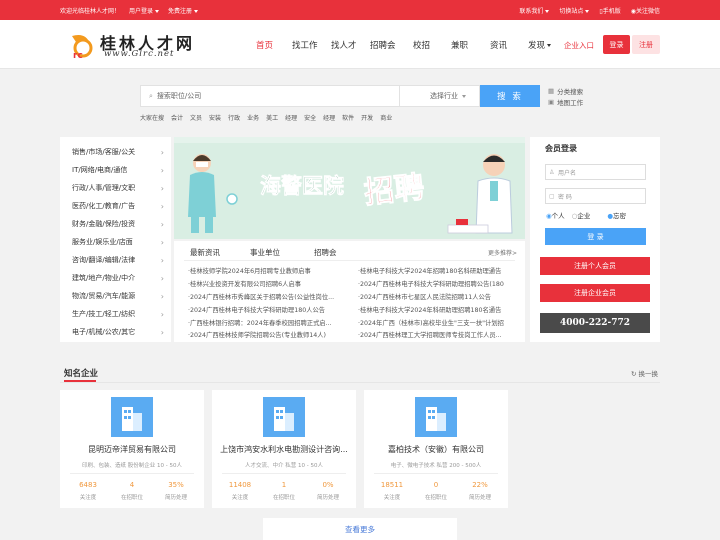 Image resolution: width=720 pixels, height=540 pixels. I want to click on hot-search-words: 大家在搜 会计 文员 安装 行政 业务 美工 经理 安全 经理 软件 开发 商业, so click(266, 117).